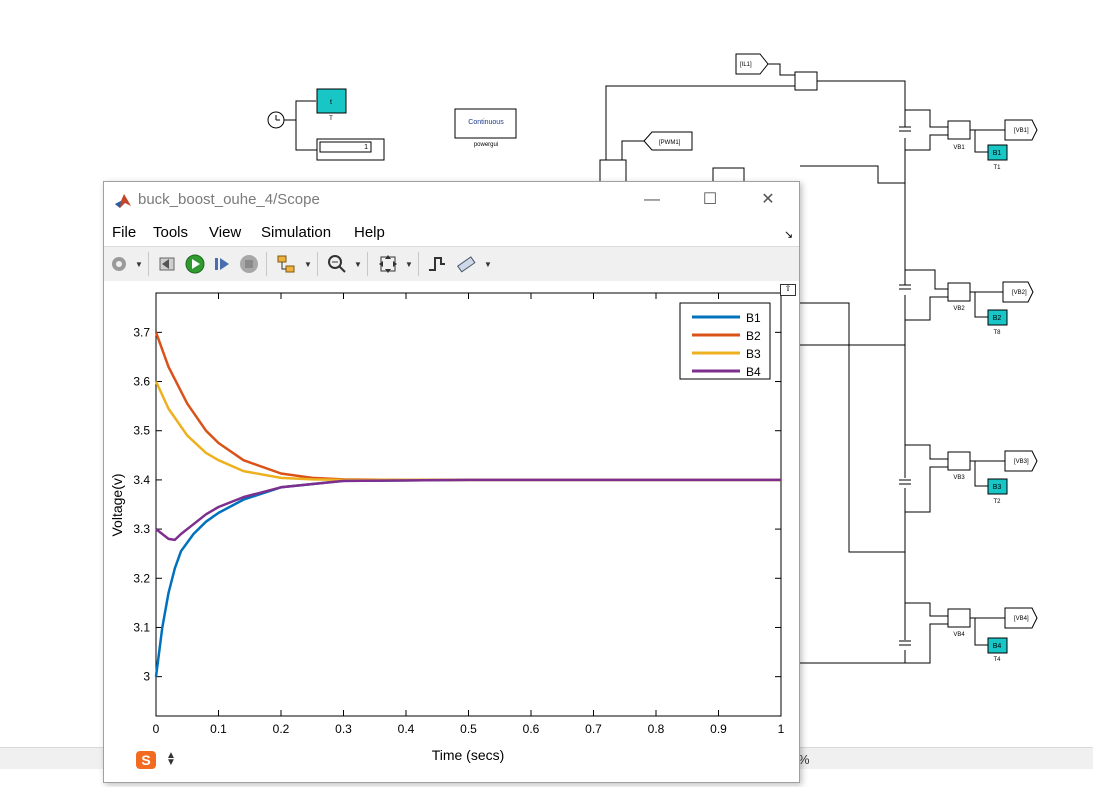 The width and height of the screenshot is (1093, 787). Describe the element at coordinates (141, 382) in the screenshot. I see `y-tick-label: 3.6` at that location.